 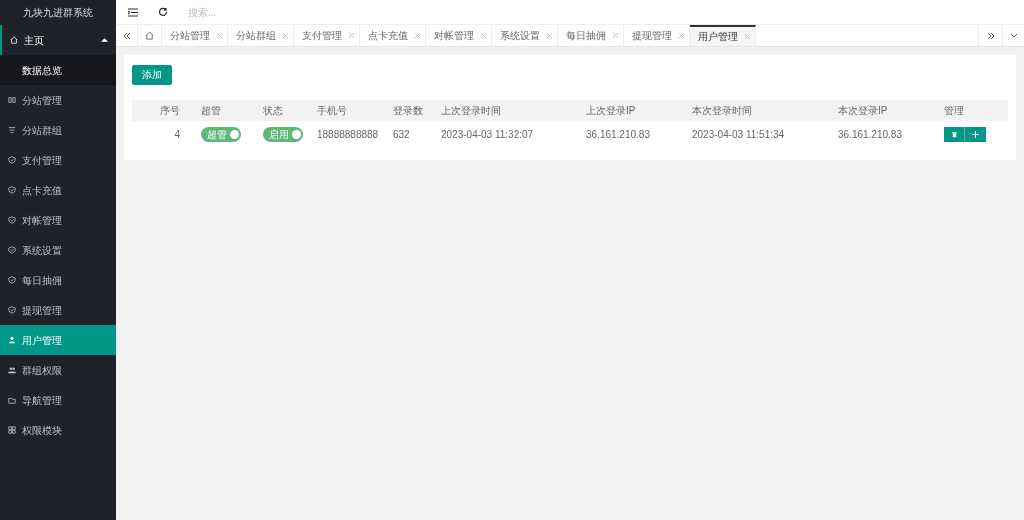 What do you see at coordinates (410, 110) in the screenshot?
I see `column-header: 登录数` at bounding box center [410, 110].